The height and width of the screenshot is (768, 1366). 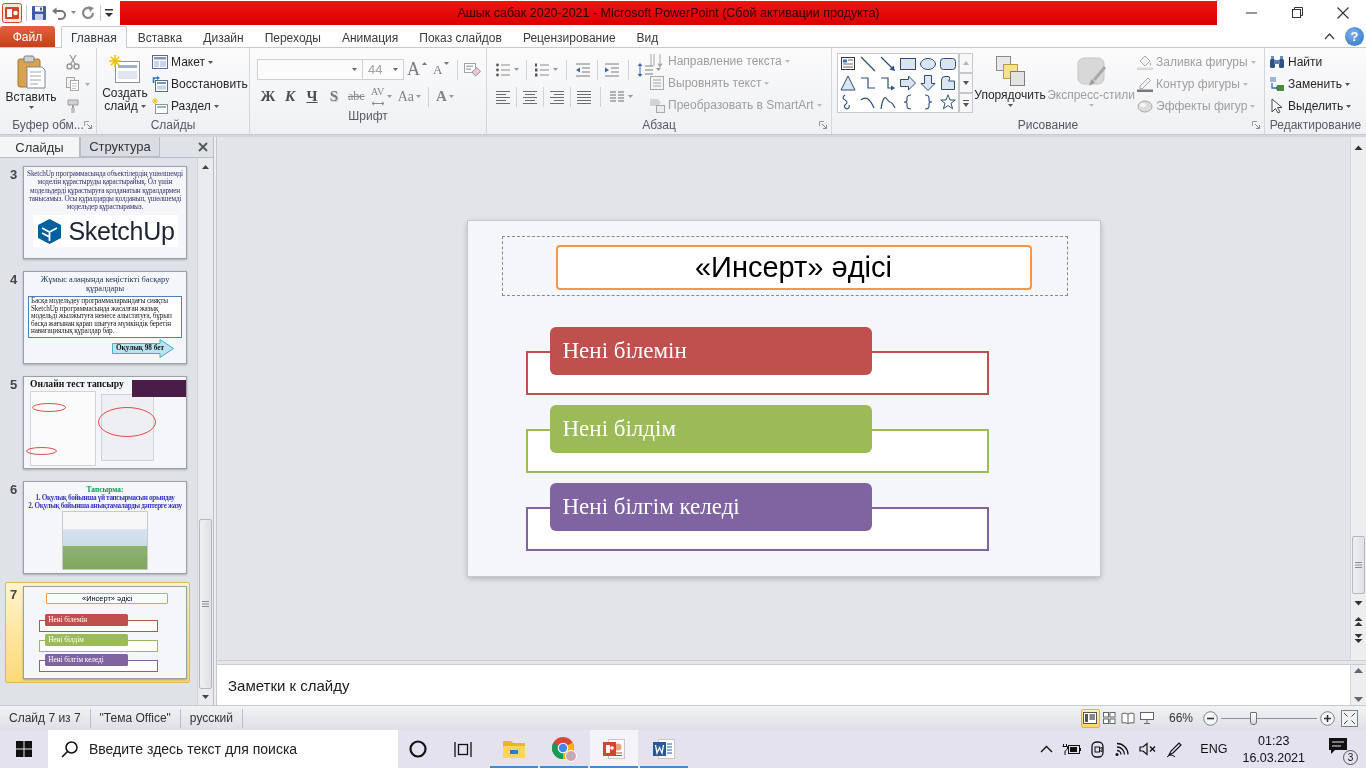 I want to click on format-button: Ч, so click(x=312, y=96).